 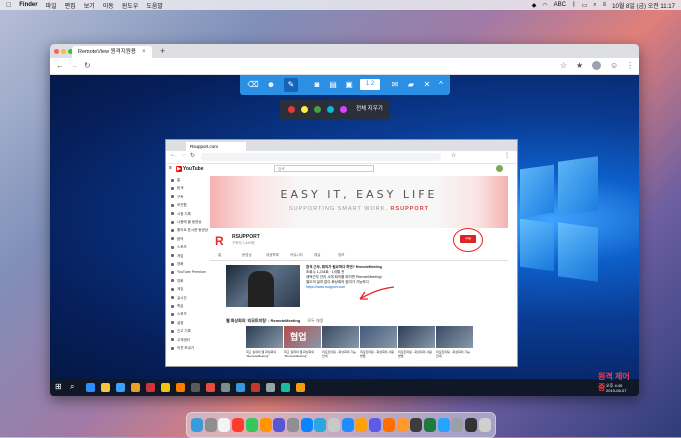 What do you see at coordinates (177, 264) in the screenshot?
I see `sidebar-item: 영화` at bounding box center [177, 264].